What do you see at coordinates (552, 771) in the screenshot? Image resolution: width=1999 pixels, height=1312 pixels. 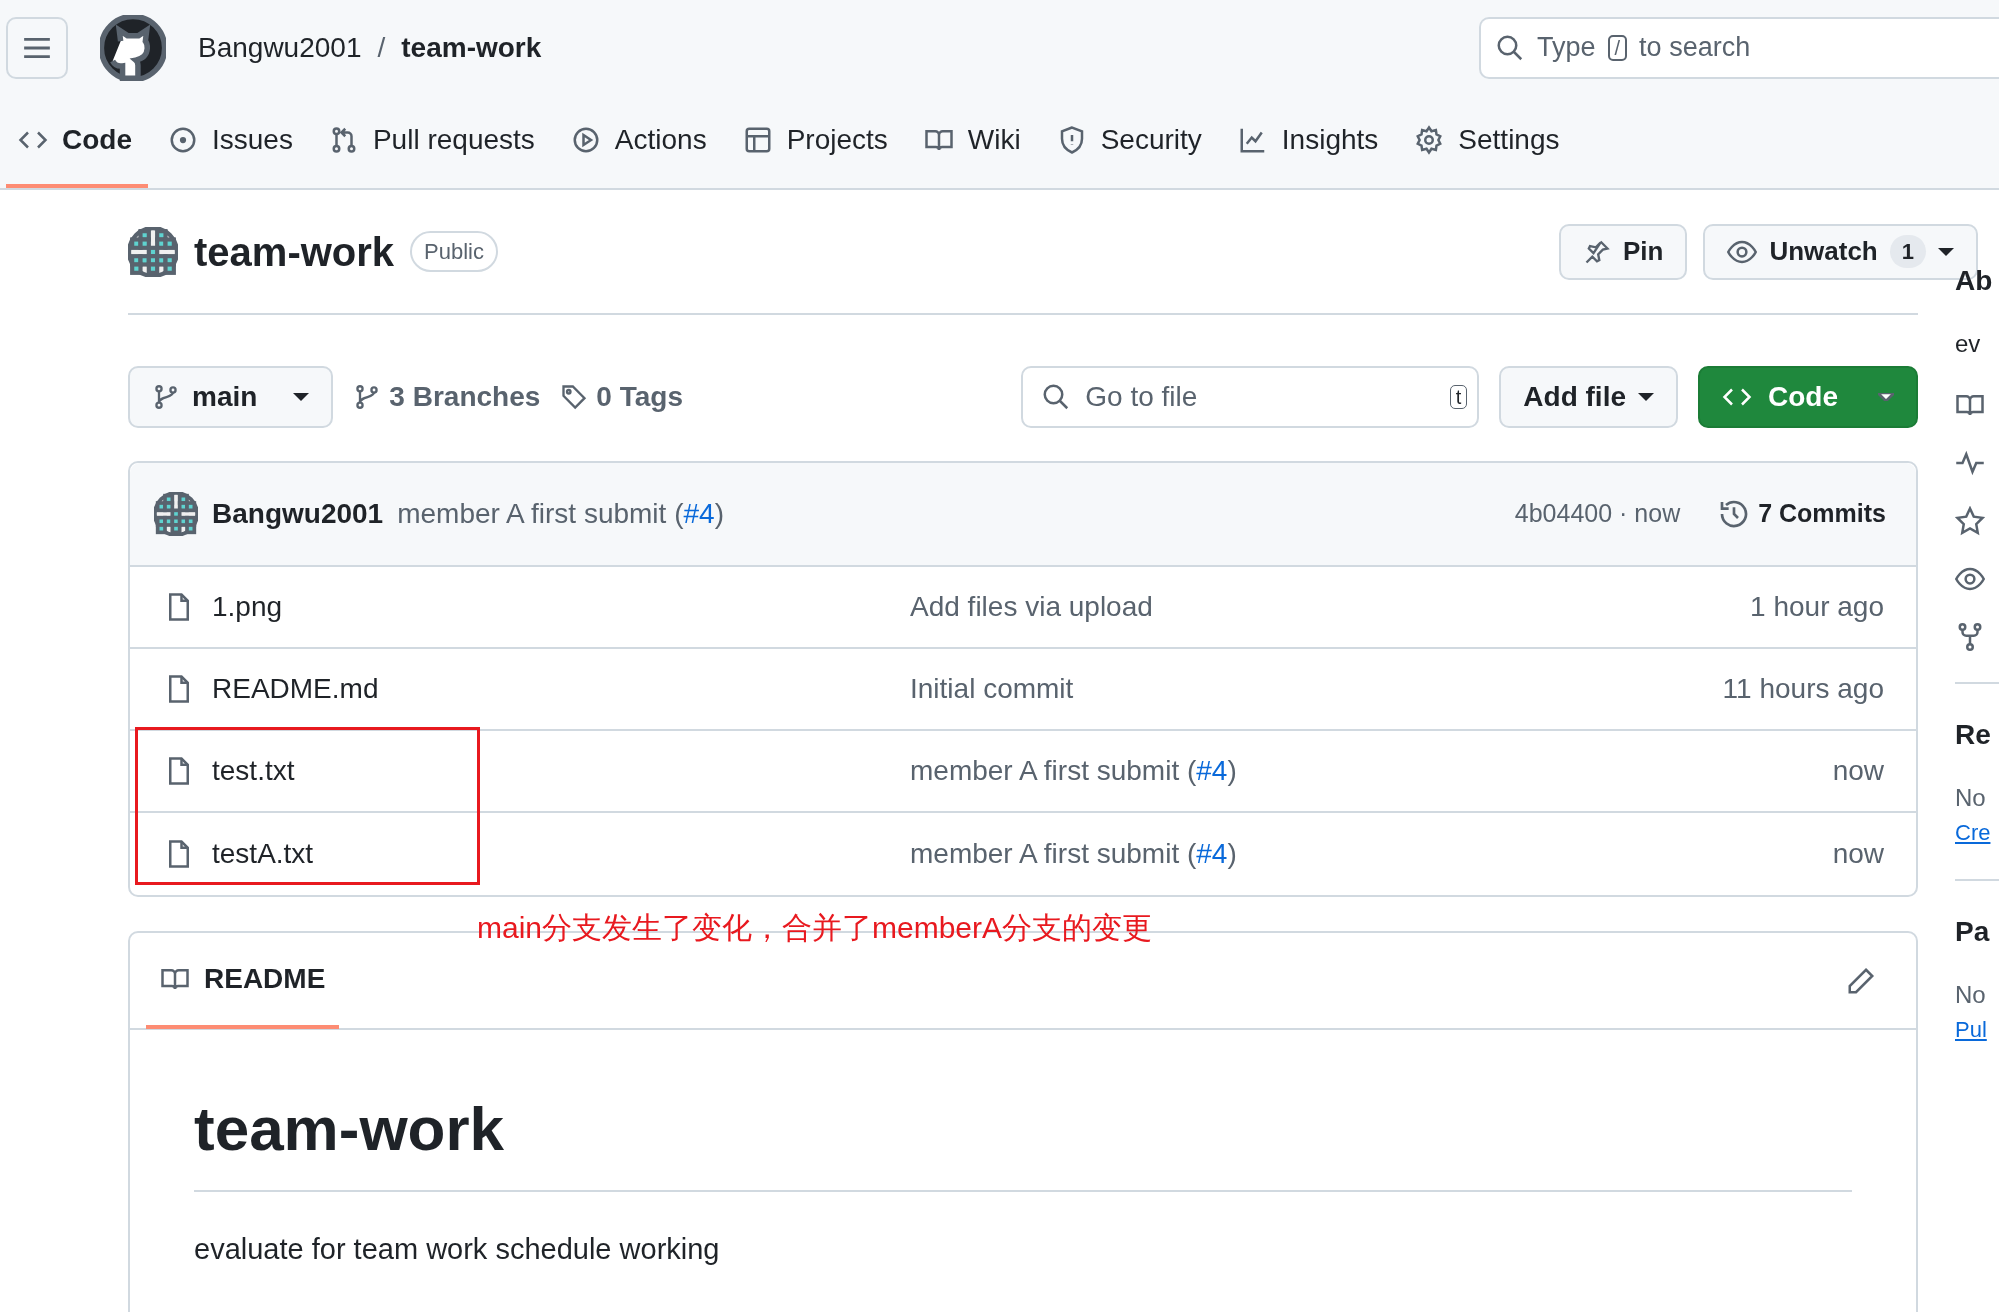 I see `file-name-link: test.txt` at bounding box center [552, 771].